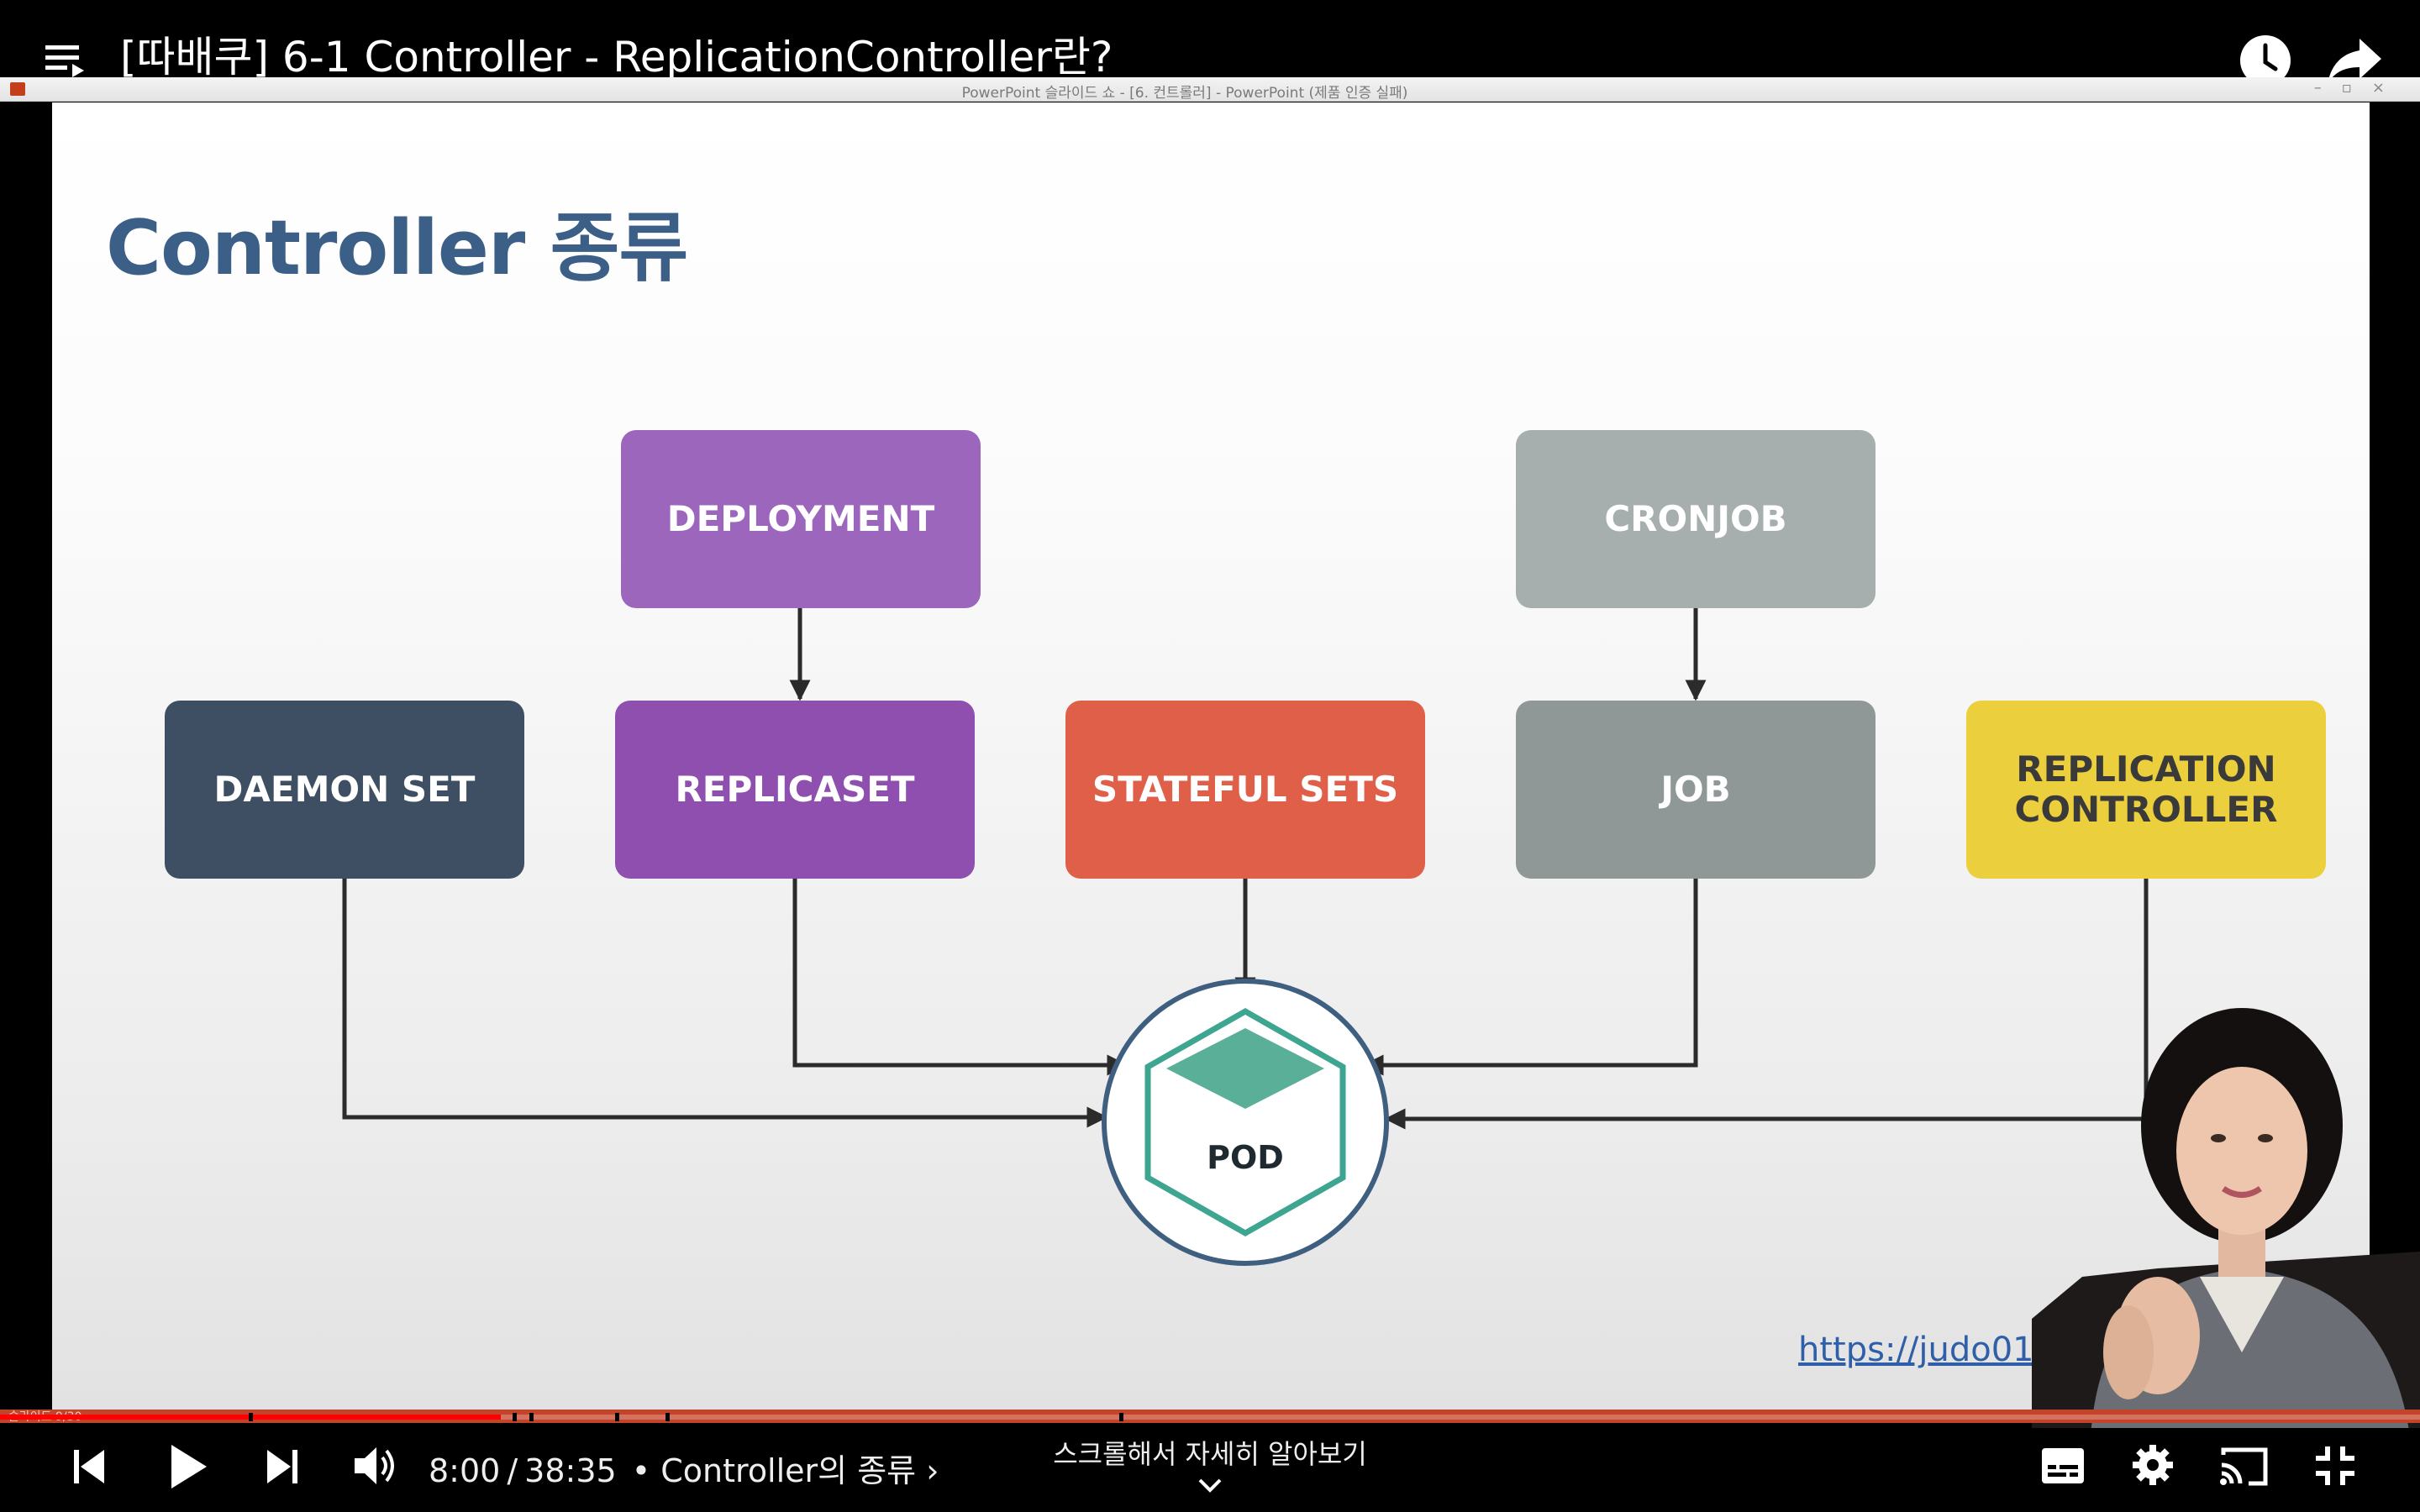  Describe the element at coordinates (283, 1466) in the screenshot. I see `next-icon` at that location.